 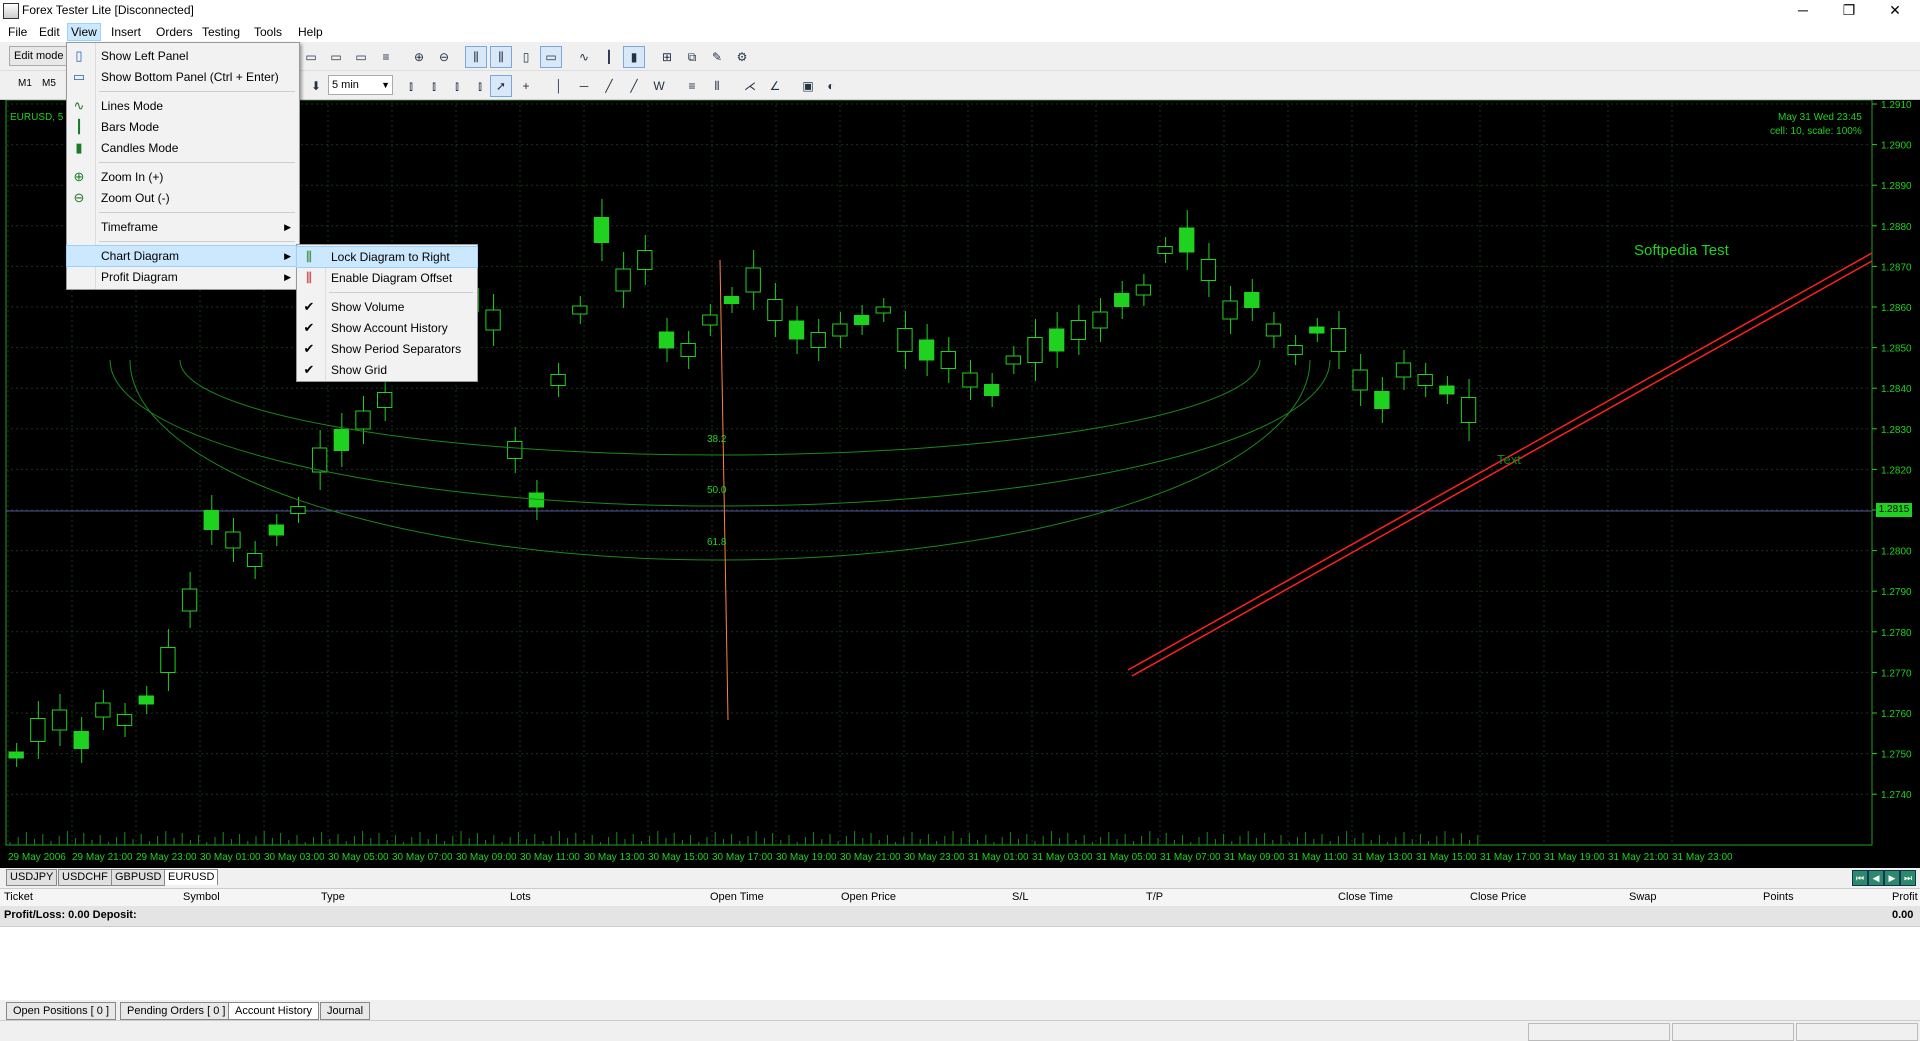 What do you see at coordinates (386, 57) in the screenshot?
I see `properties-icon: ≡` at bounding box center [386, 57].